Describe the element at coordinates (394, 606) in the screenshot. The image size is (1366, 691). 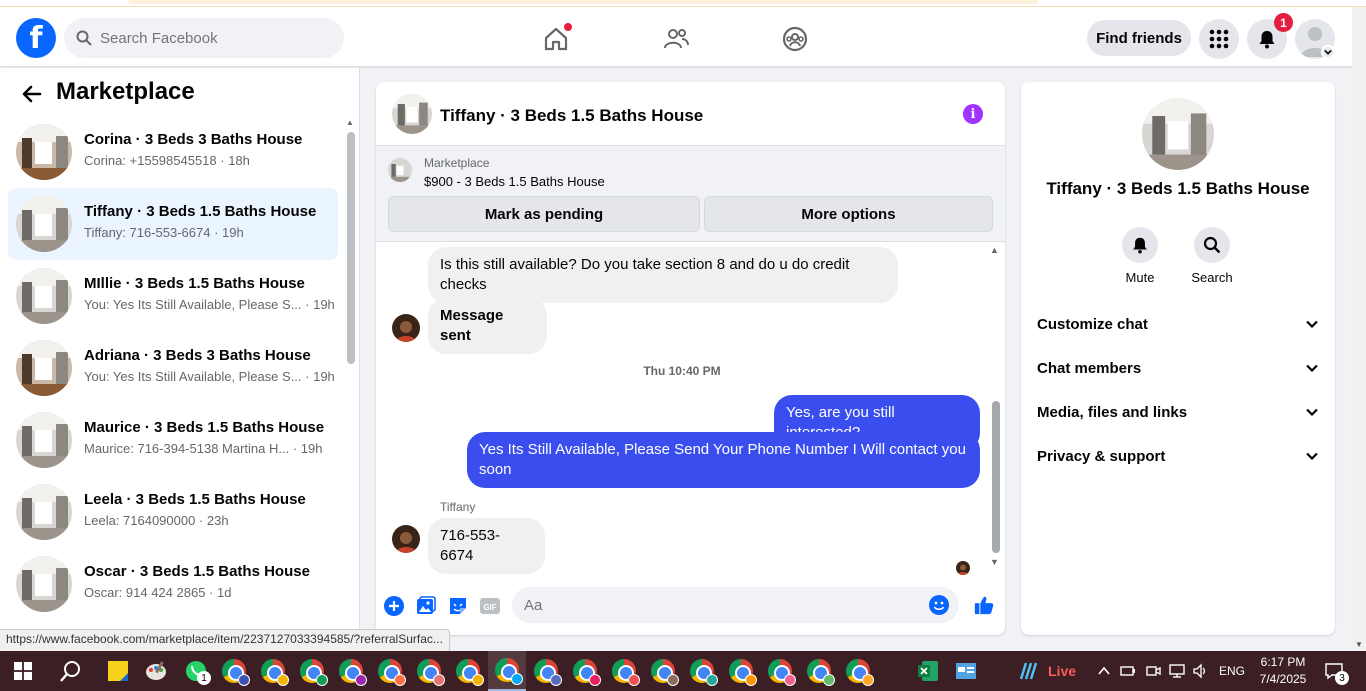
I see `more-actions-button` at that location.